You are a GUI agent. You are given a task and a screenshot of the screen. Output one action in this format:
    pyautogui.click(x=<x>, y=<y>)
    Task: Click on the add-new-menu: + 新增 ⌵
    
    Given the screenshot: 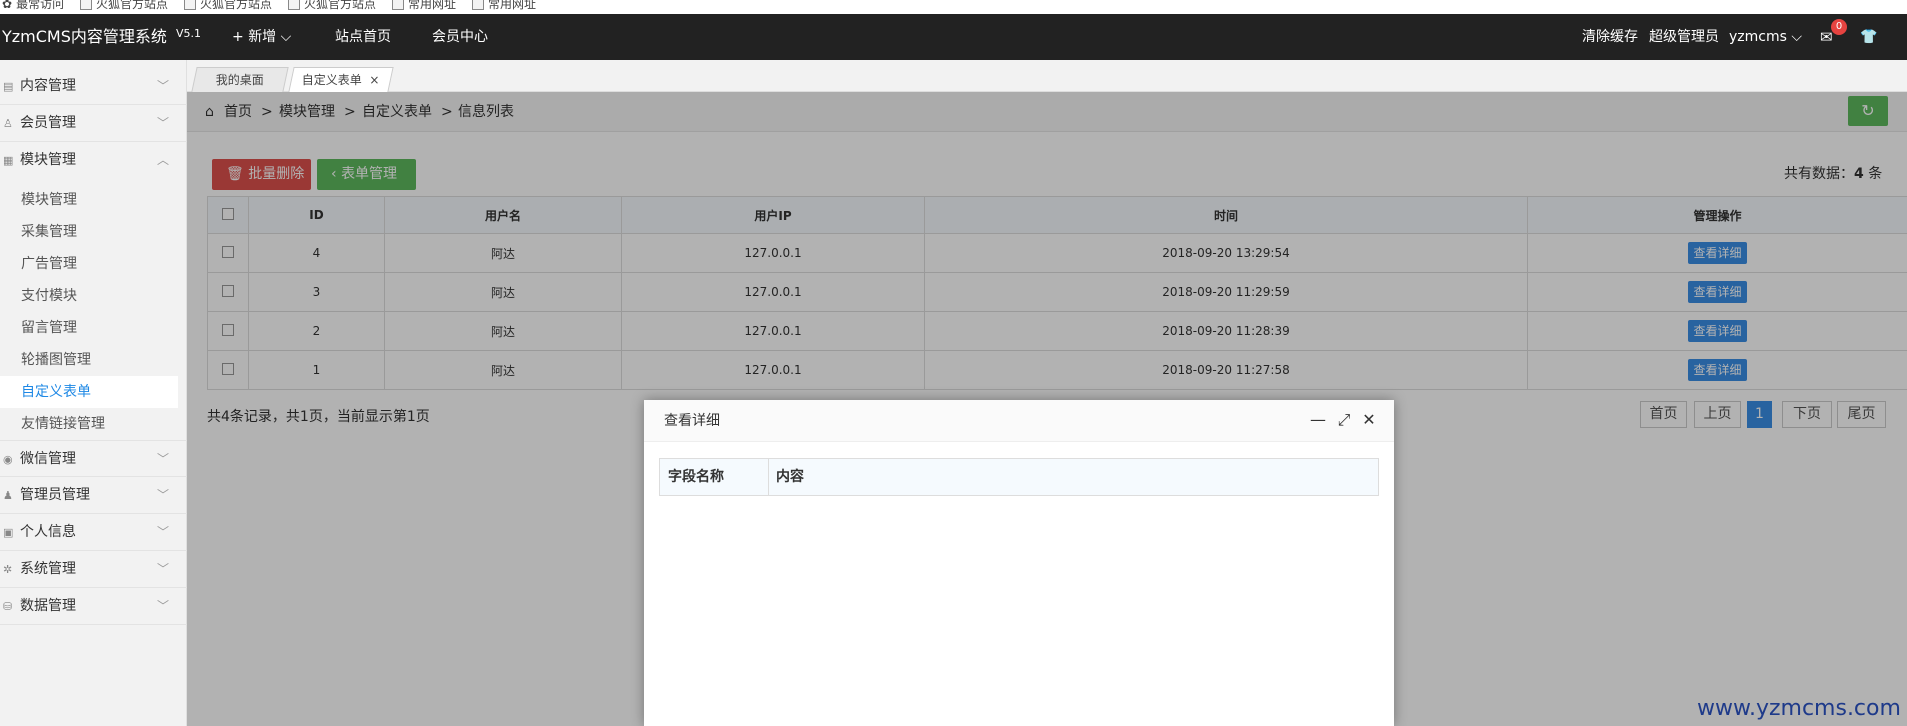 What is the action you would take?
    pyautogui.click(x=261, y=37)
    